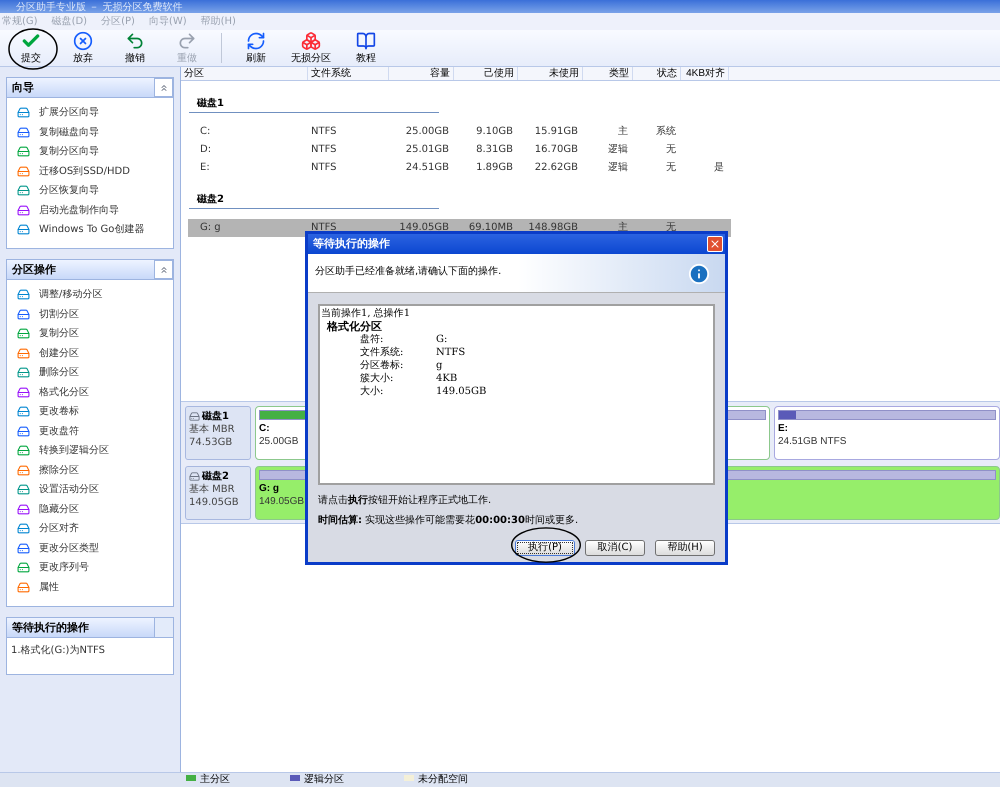 The image size is (1000, 787). What do you see at coordinates (135, 48) in the screenshot?
I see `toolbar-button: 撤销` at bounding box center [135, 48].